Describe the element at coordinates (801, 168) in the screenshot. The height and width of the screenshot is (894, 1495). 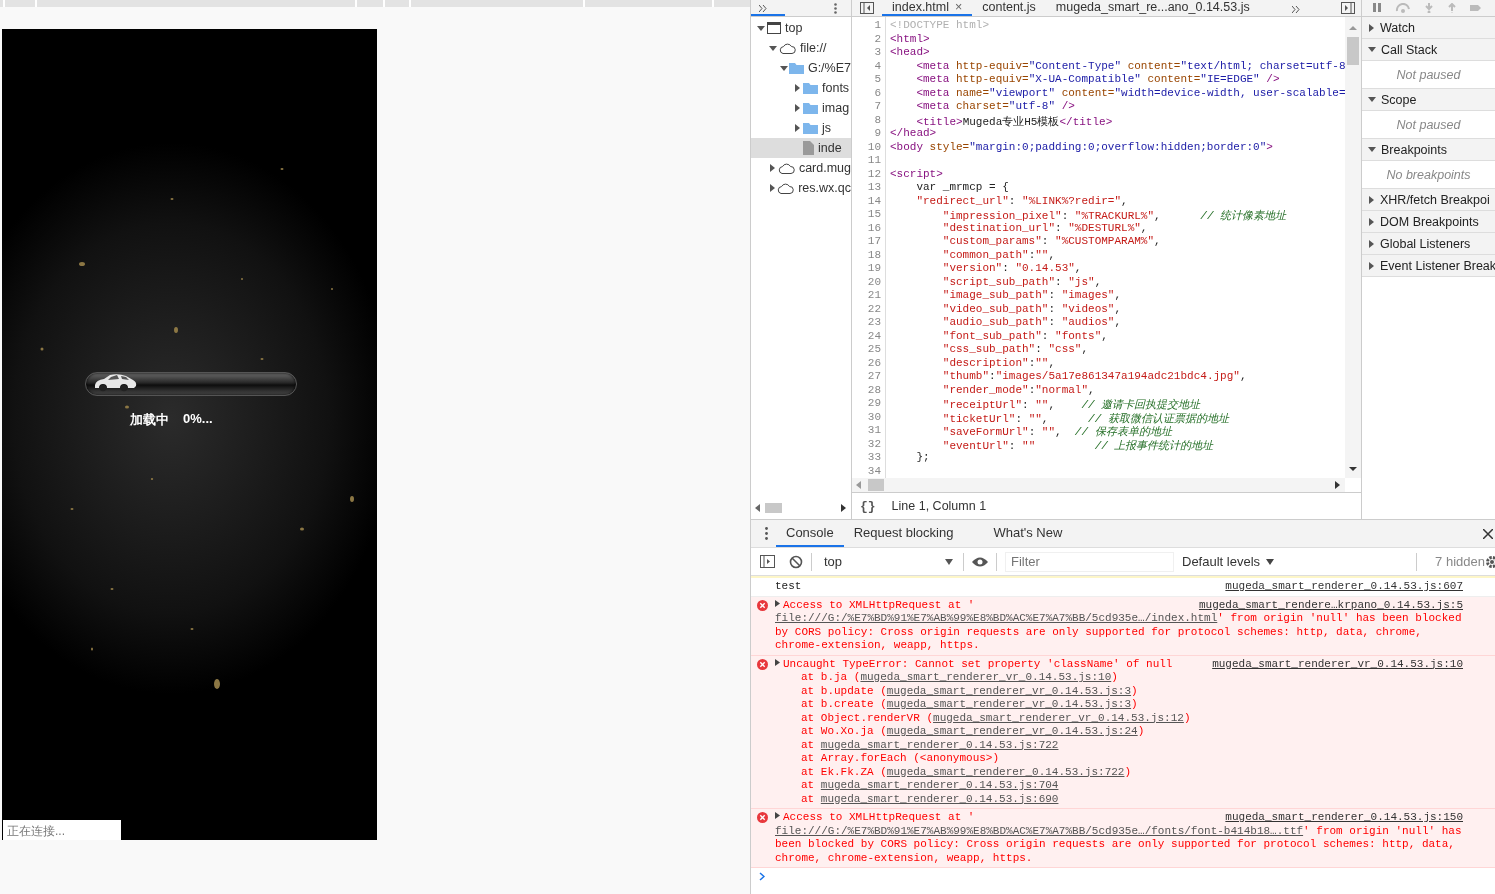
I see `tree-item: card.mug` at that location.